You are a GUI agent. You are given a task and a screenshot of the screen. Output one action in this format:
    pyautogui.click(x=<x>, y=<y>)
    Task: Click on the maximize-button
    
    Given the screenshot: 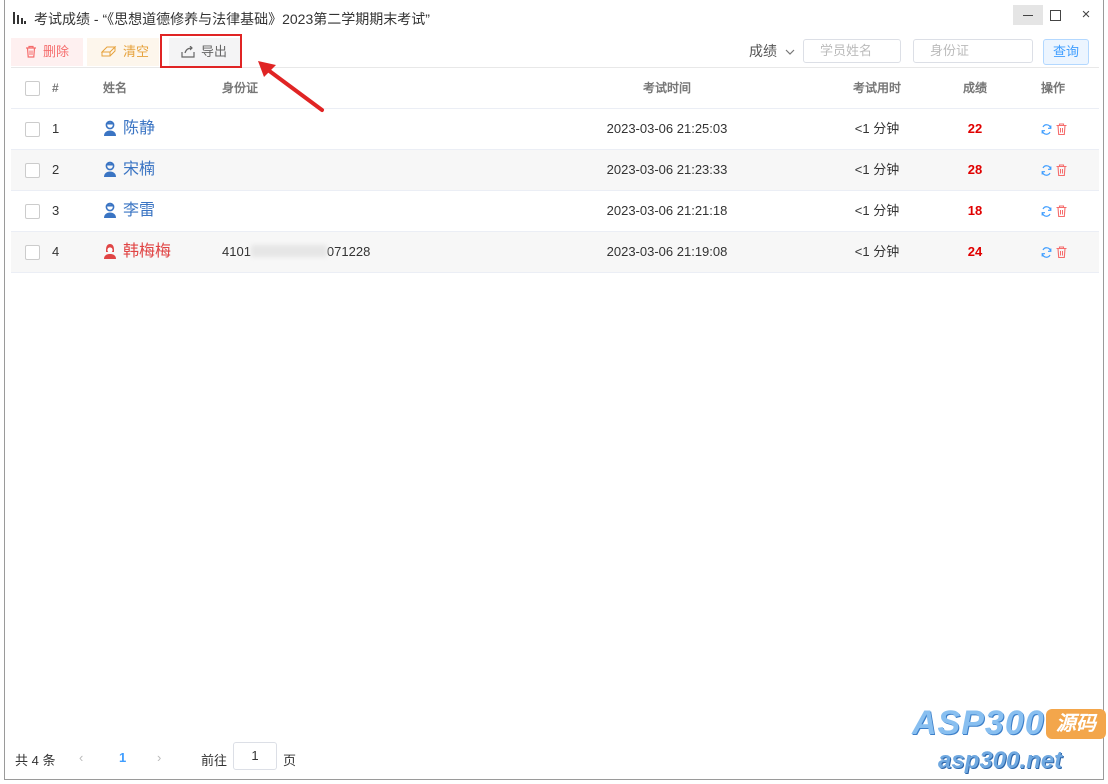 What is the action you would take?
    pyautogui.click(x=1055, y=15)
    